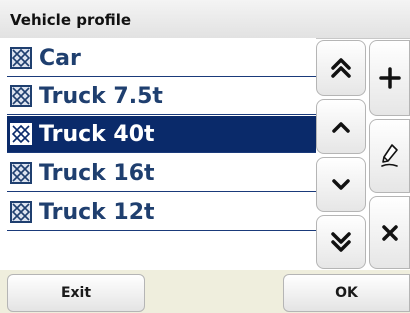  What do you see at coordinates (97, 134) in the screenshot?
I see `list-item-label: Truck 40t` at bounding box center [97, 134].